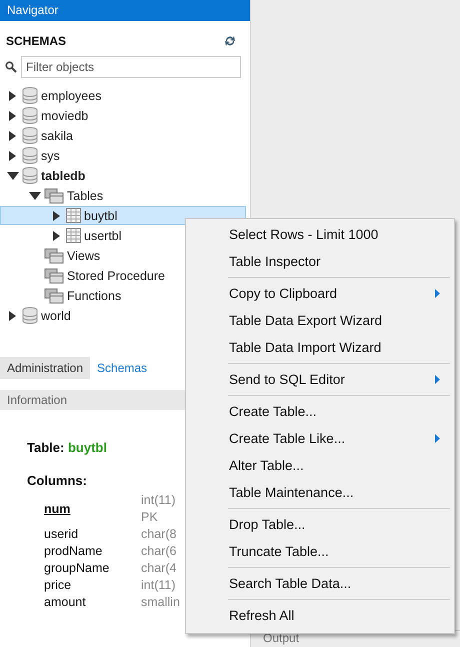 The image size is (460, 647). Describe the element at coordinates (77, 568) in the screenshot. I see `column-name: groupName` at that location.